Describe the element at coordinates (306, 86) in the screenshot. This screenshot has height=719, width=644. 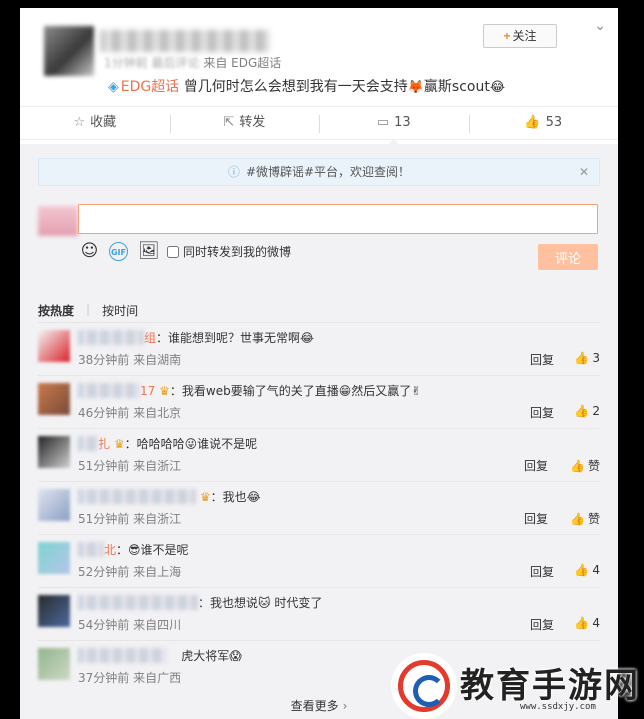
I see `post-content: ◈ EDG超话 曾几何时怎么会想到我有一天会支持🦊赢斯scout😂` at that location.